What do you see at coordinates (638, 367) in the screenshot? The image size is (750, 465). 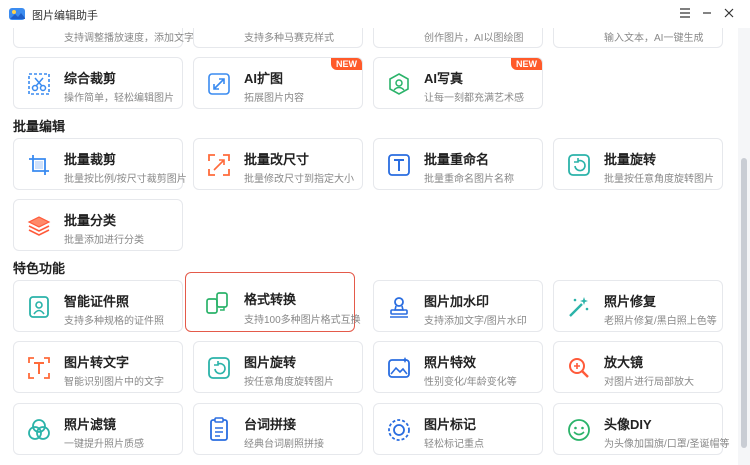 I see `tool-card-magnifier: 放大镜 对图片进行局部放大` at bounding box center [638, 367].